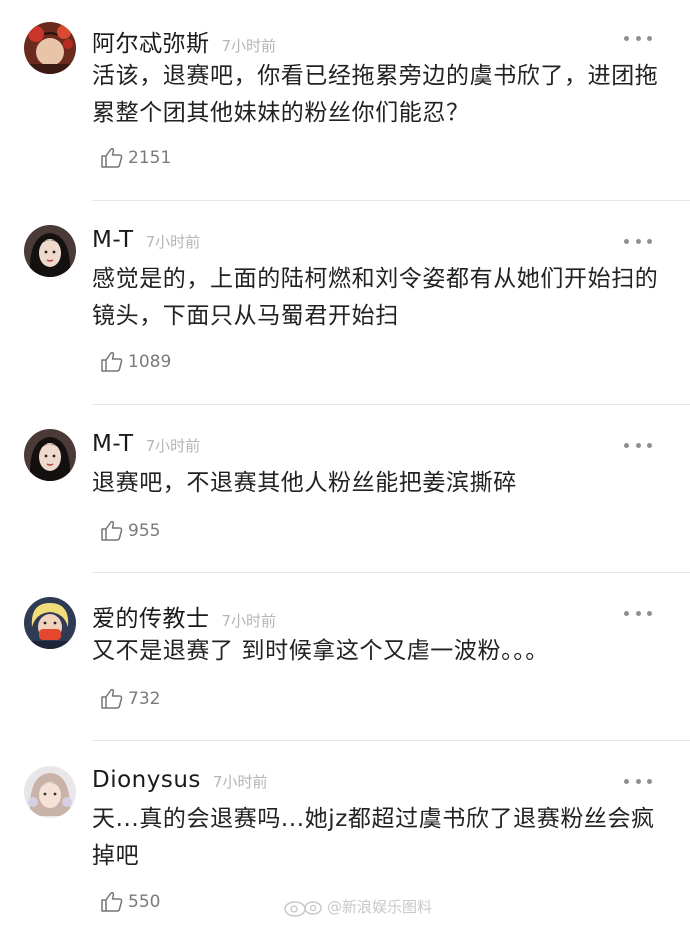  I want to click on avatar-light-hair-girl-image, so click(50, 792).